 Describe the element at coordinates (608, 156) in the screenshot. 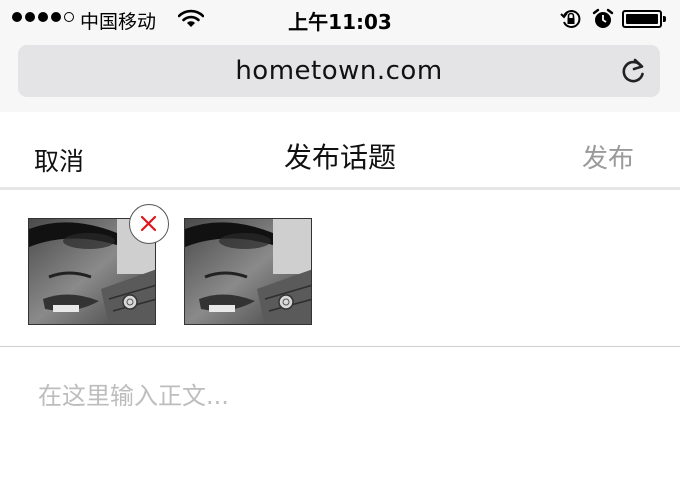

I see `publish-button: 发布` at that location.